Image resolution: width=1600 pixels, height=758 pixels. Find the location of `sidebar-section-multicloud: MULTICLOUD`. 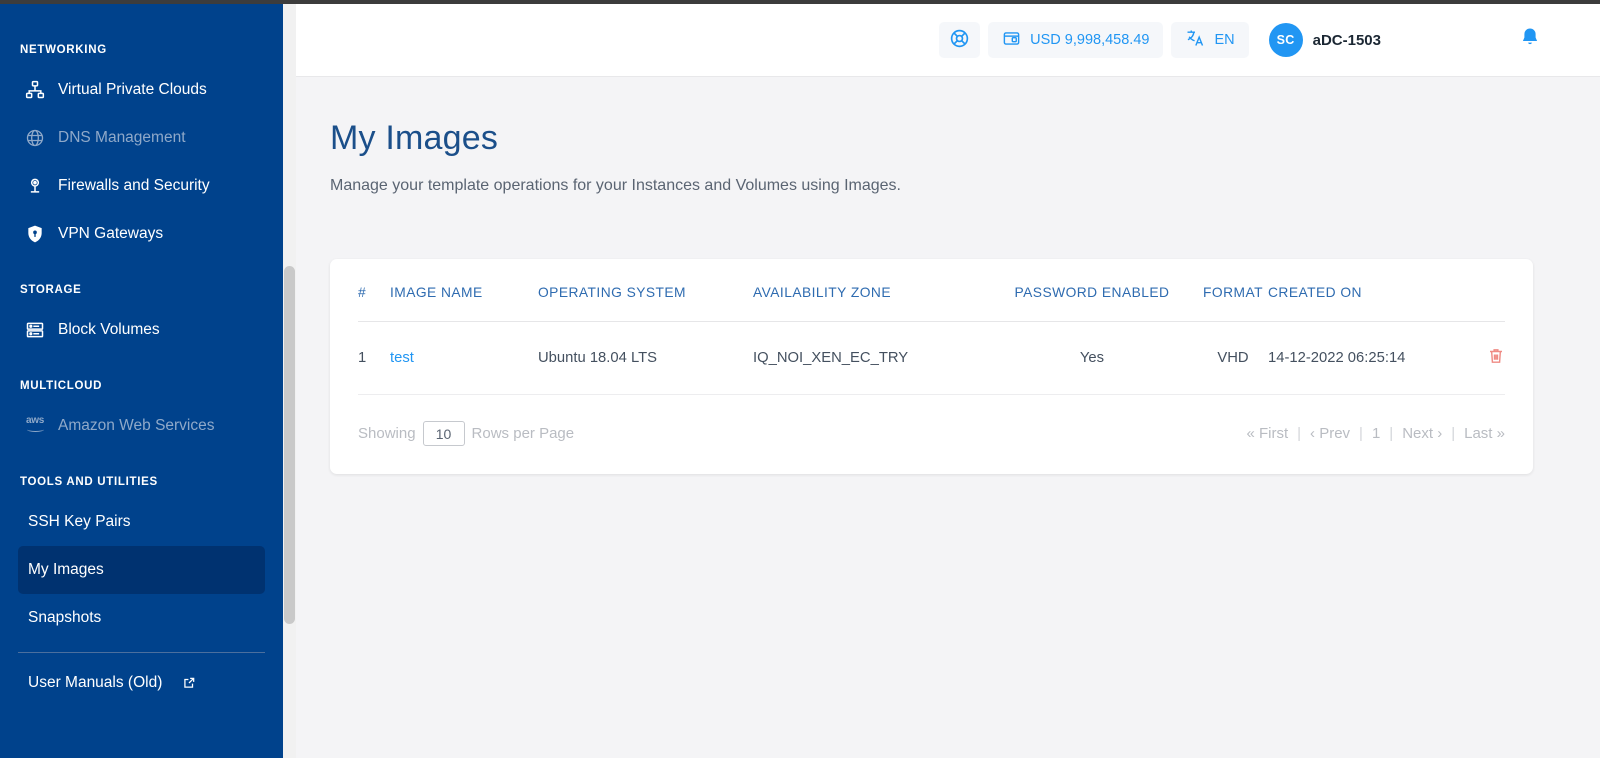

sidebar-section-multicloud: MULTICLOUD is located at coordinates (61, 386).